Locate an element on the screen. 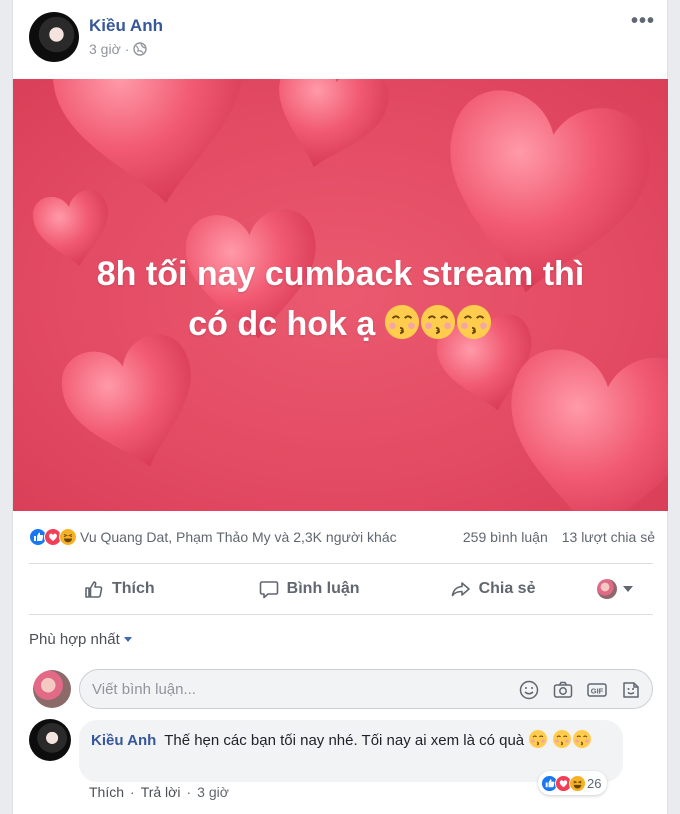  comment-time: 3 giờ is located at coordinates (213, 792).